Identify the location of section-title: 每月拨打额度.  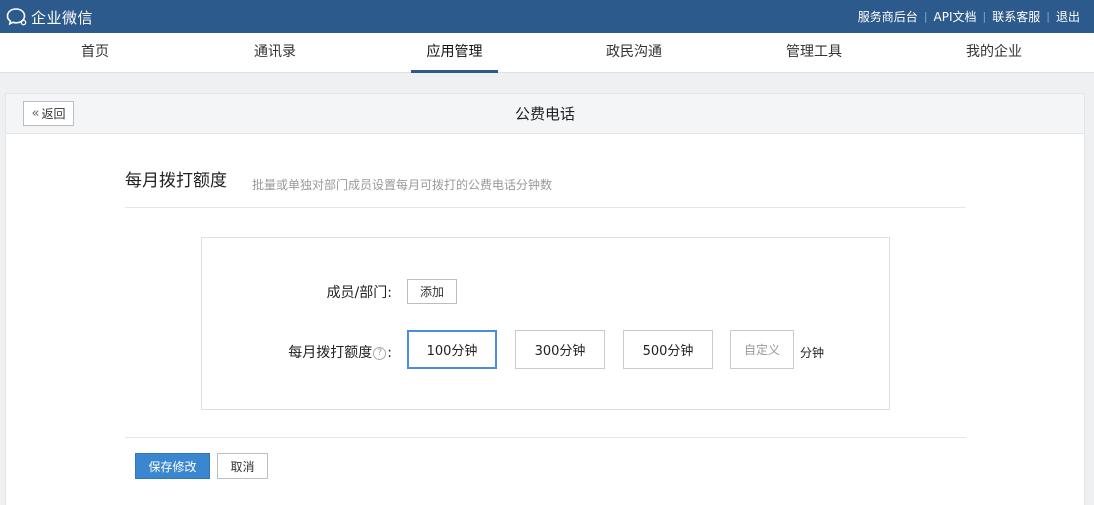
(176, 181).